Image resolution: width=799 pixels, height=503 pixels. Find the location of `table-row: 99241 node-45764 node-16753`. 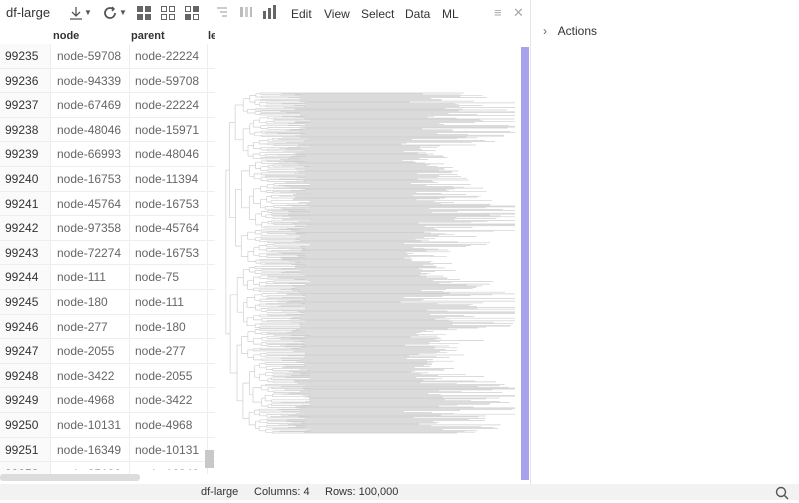

table-row: 99241 node-45764 node-16753 is located at coordinates (107, 204).